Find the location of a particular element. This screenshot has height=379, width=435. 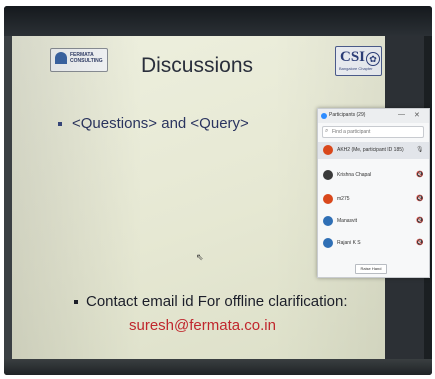

participant-row: Rajani K S 🔇 is located at coordinates (373, 243).